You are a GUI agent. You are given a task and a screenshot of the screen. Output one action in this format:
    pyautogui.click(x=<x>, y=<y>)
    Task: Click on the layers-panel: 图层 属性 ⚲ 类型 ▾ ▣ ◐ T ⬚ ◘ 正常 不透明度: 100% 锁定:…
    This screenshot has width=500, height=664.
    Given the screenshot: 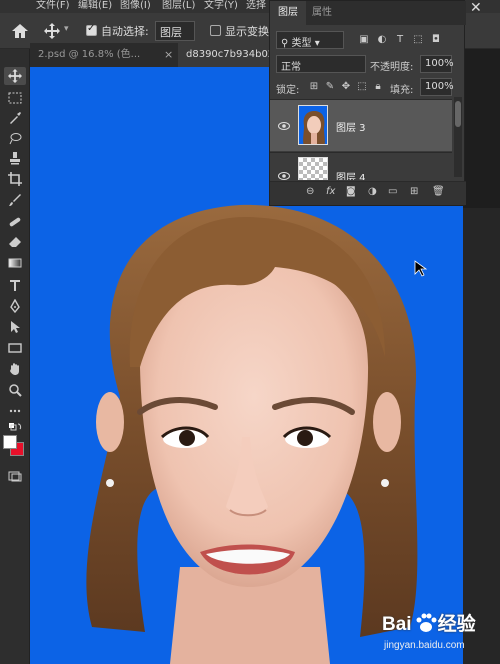 What is the action you would take?
    pyautogui.click(x=367, y=103)
    